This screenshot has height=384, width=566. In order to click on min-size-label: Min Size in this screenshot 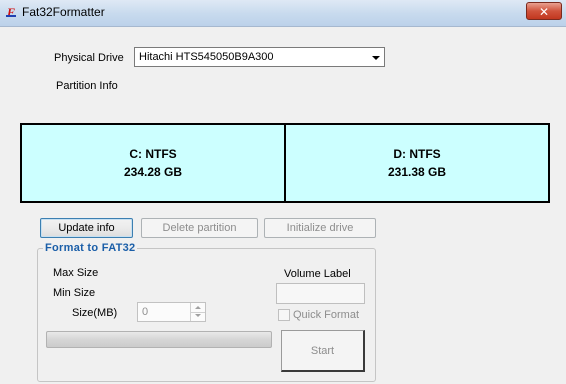, I will do `click(74, 293)`.